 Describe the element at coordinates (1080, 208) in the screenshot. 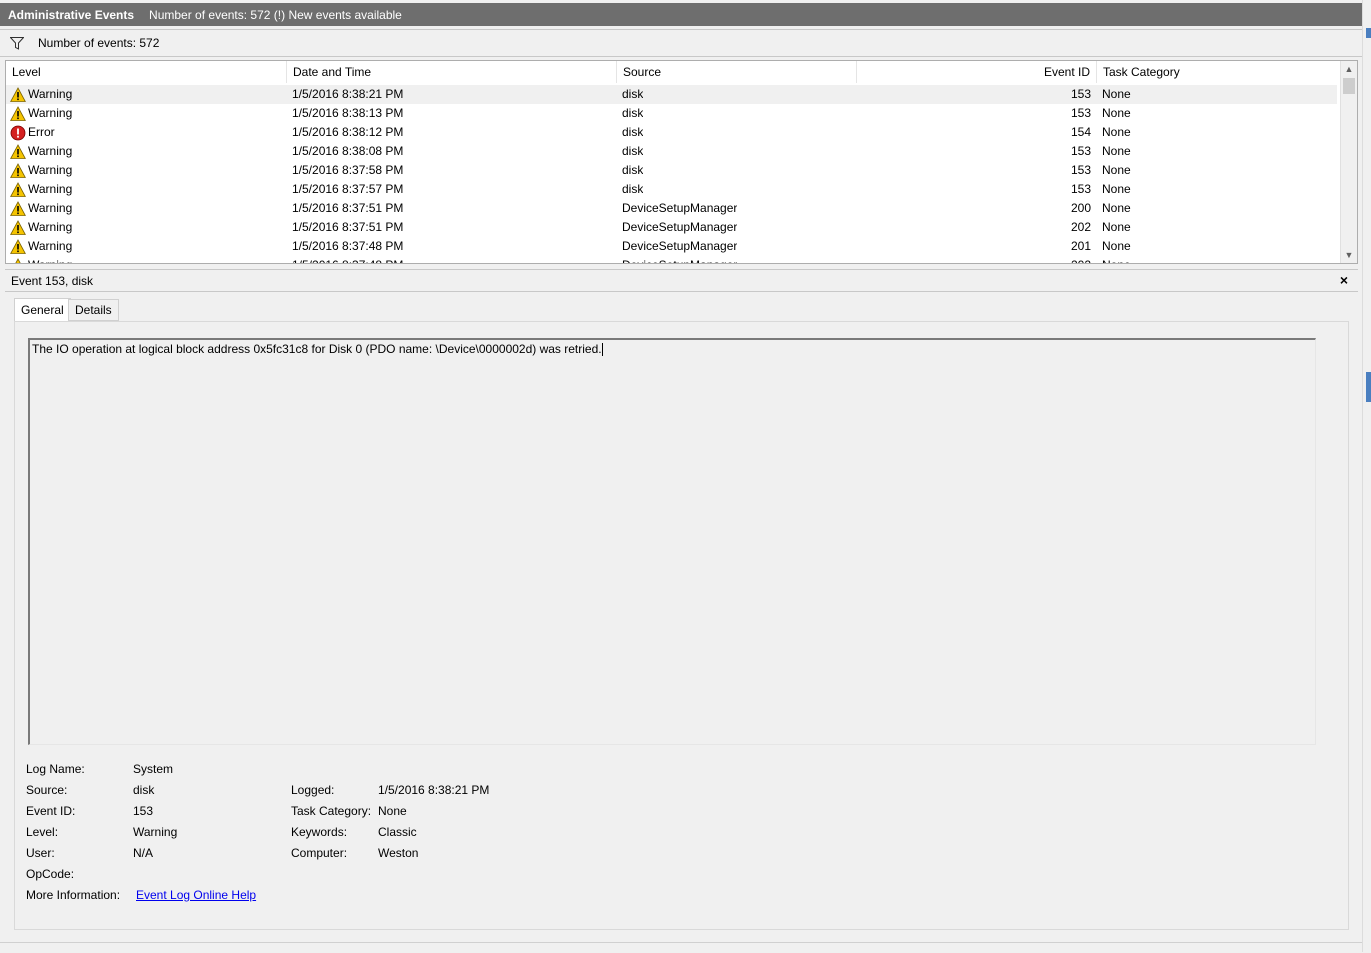

I see `event-id-cell: 200` at that location.